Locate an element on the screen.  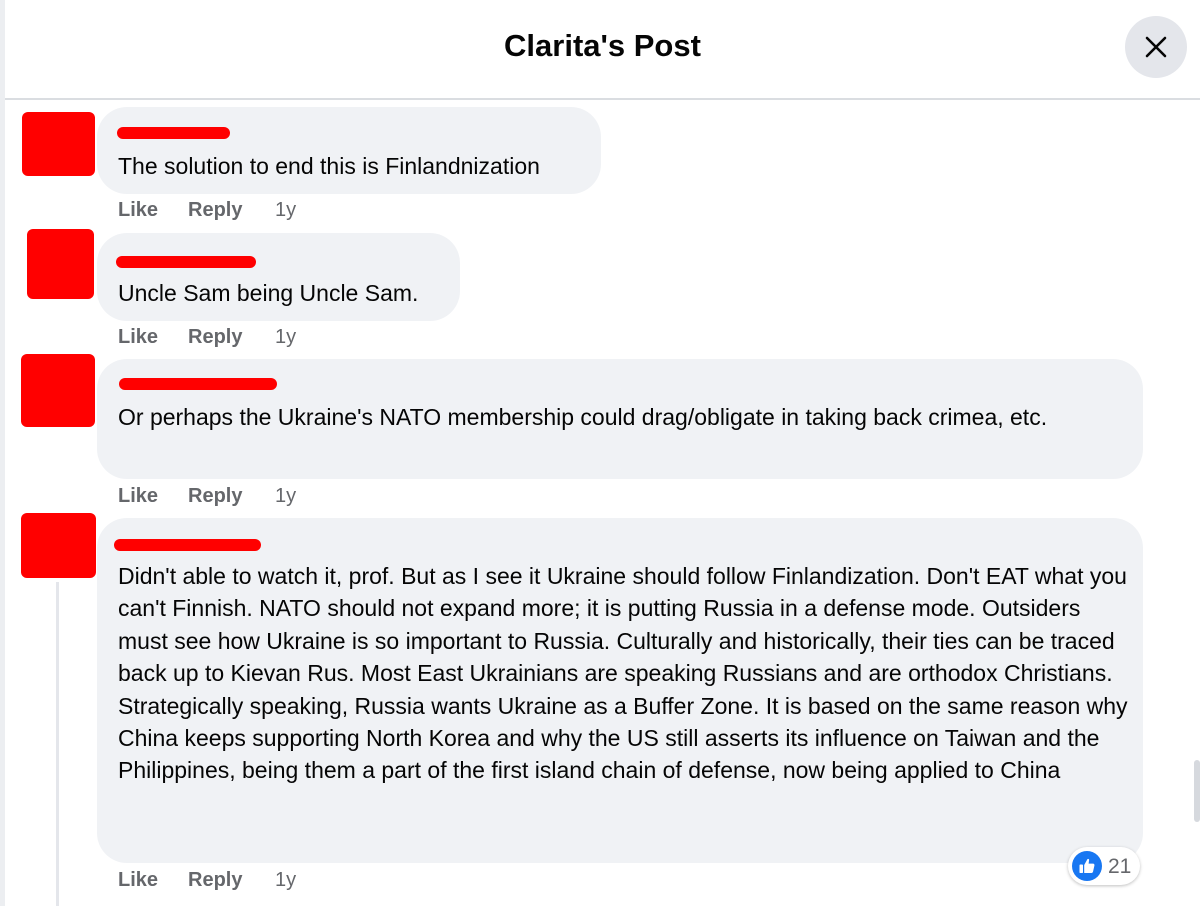
scrollbar is located at coordinates (1197, 791).